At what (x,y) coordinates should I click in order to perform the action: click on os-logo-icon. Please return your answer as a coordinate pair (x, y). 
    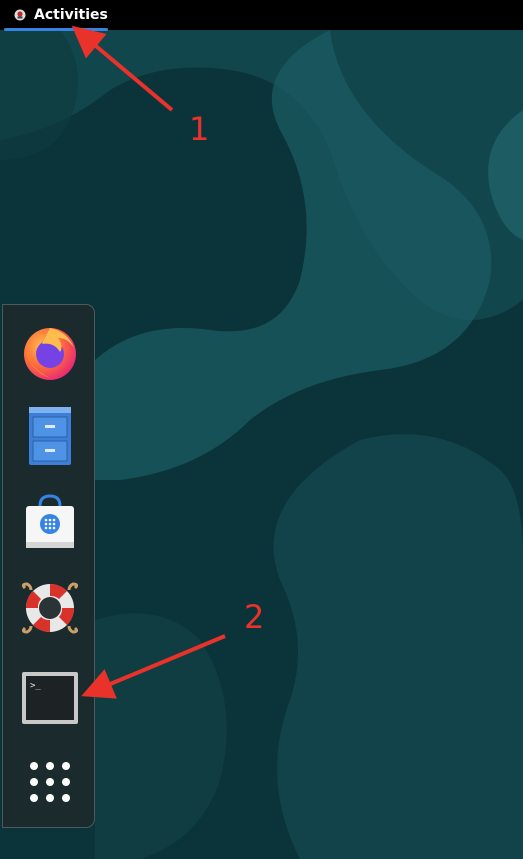
    Looking at the image, I should click on (20, 15).